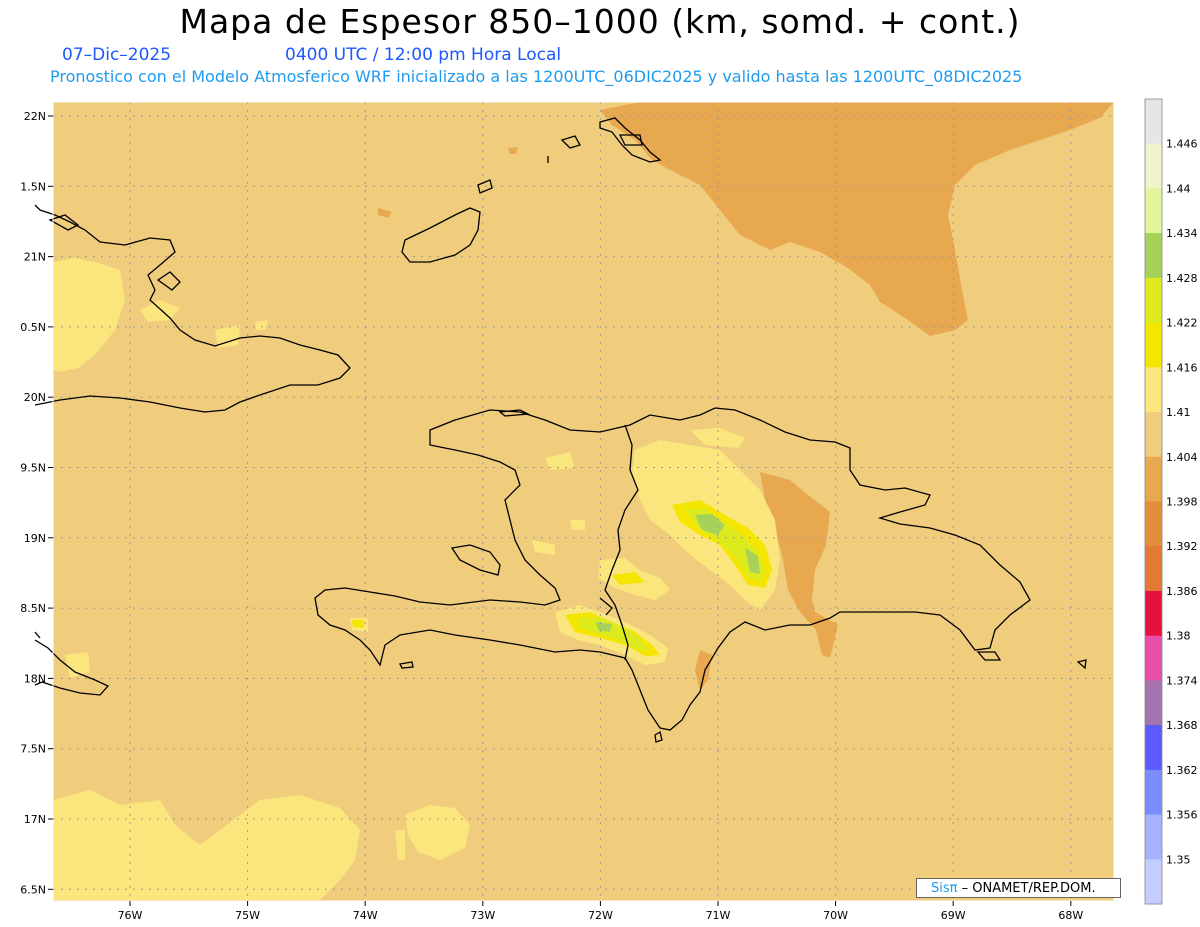 This screenshot has width=1200, height=927. Describe the element at coordinates (33, 749) in the screenshot. I see `lat-tick-label: 7.5N` at that location.